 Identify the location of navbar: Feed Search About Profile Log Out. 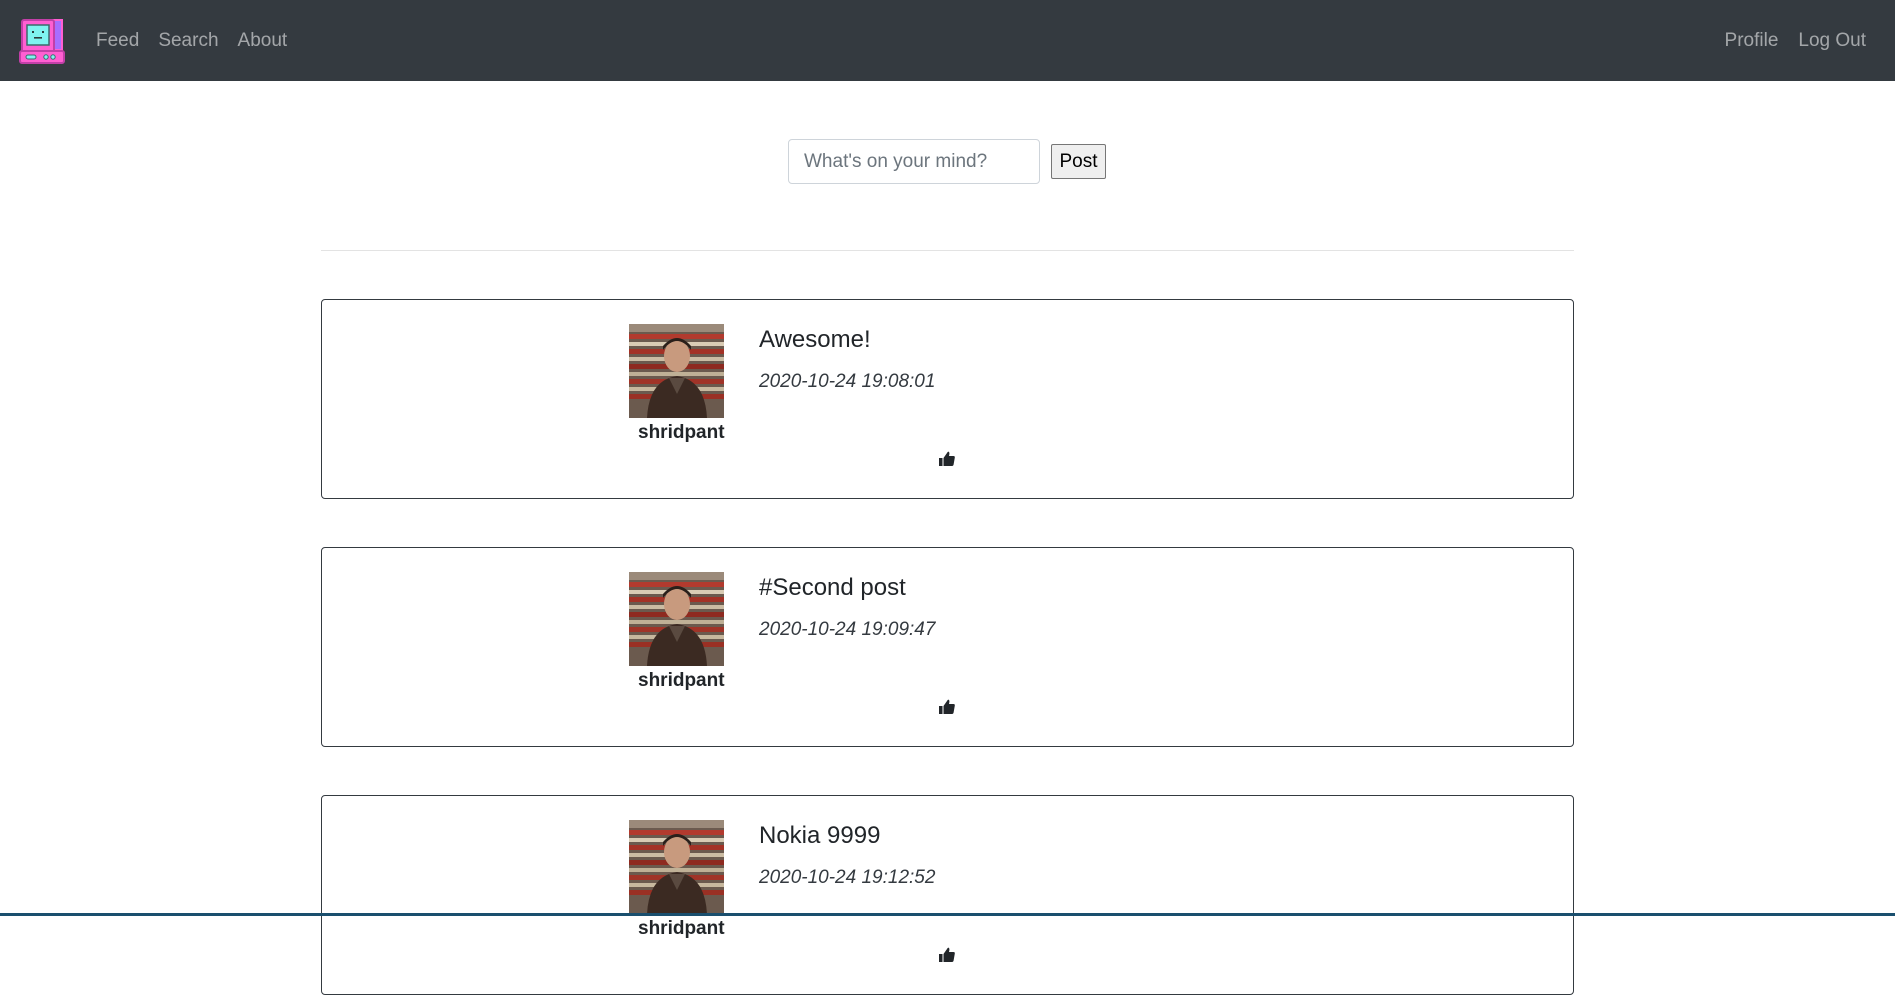
(947, 40).